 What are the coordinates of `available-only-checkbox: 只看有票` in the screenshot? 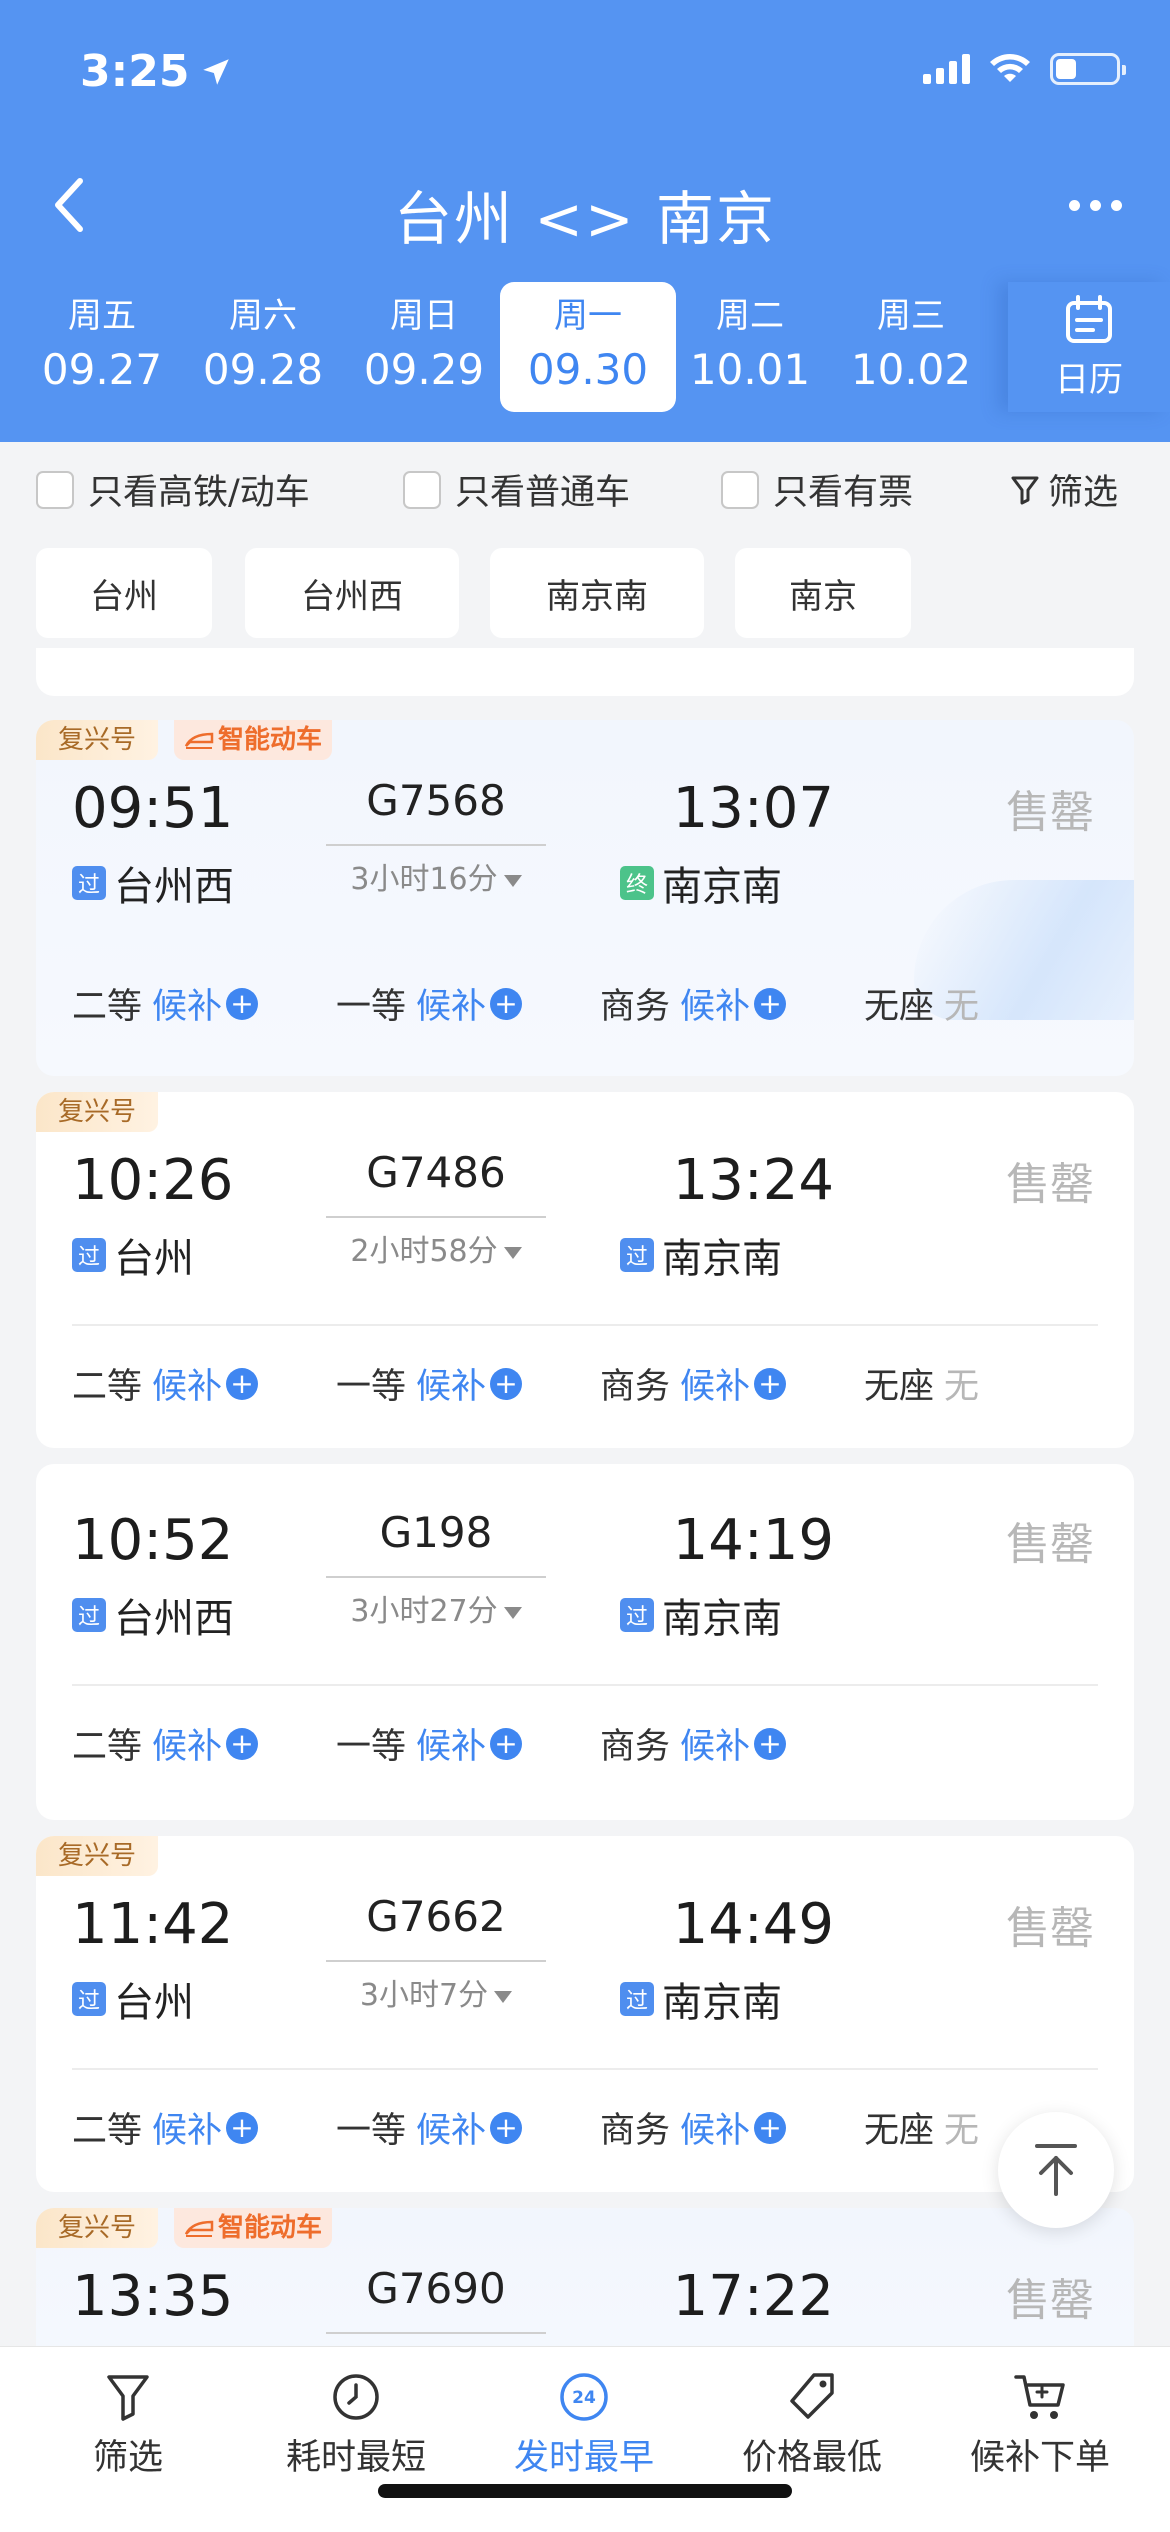 It's located at (817, 489).